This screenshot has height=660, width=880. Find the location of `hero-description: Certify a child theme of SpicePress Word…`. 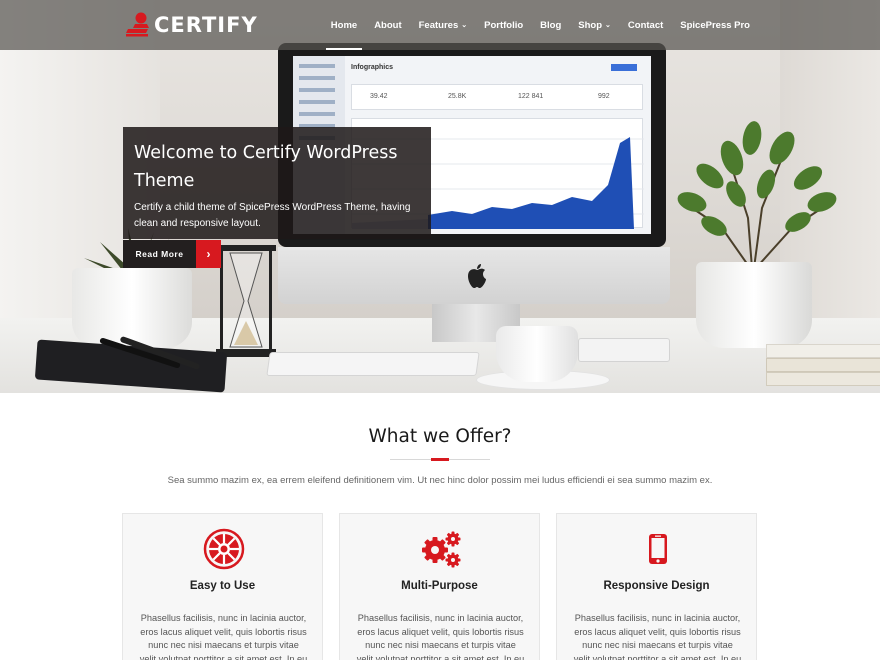

hero-description: Certify a child theme of SpicePress Word… is located at coordinates (272, 215).